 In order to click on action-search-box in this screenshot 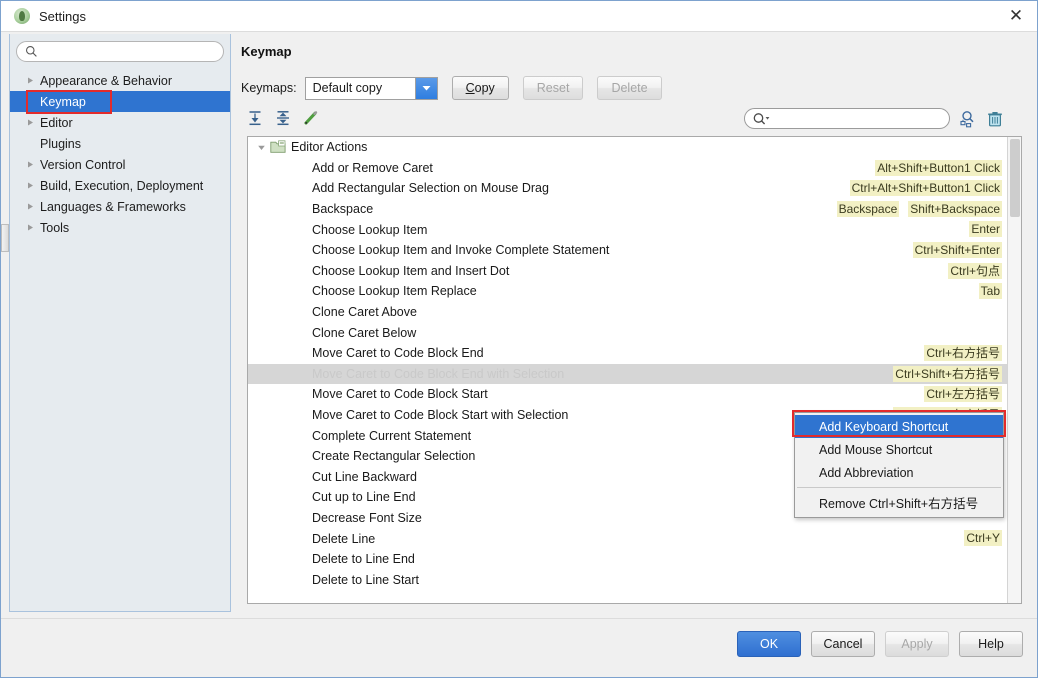, I will do `click(847, 118)`.